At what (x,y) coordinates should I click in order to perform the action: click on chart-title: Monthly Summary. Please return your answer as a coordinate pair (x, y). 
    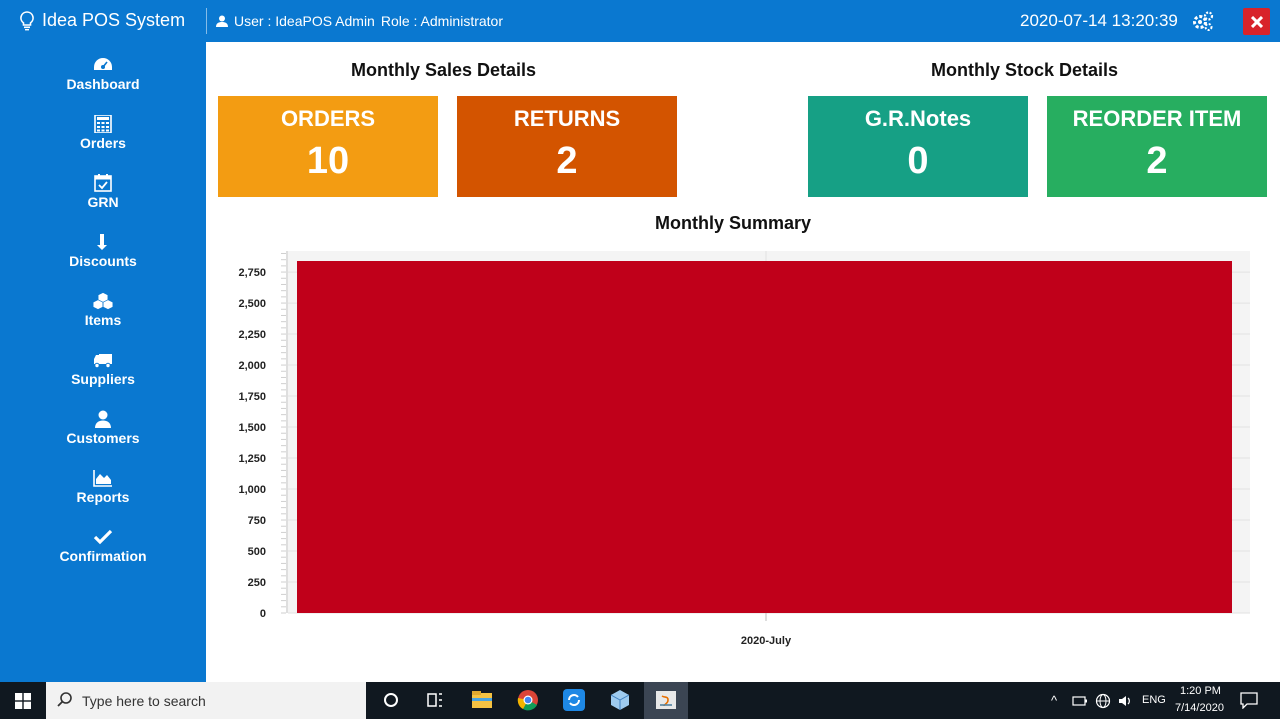
    Looking at the image, I should click on (733, 223).